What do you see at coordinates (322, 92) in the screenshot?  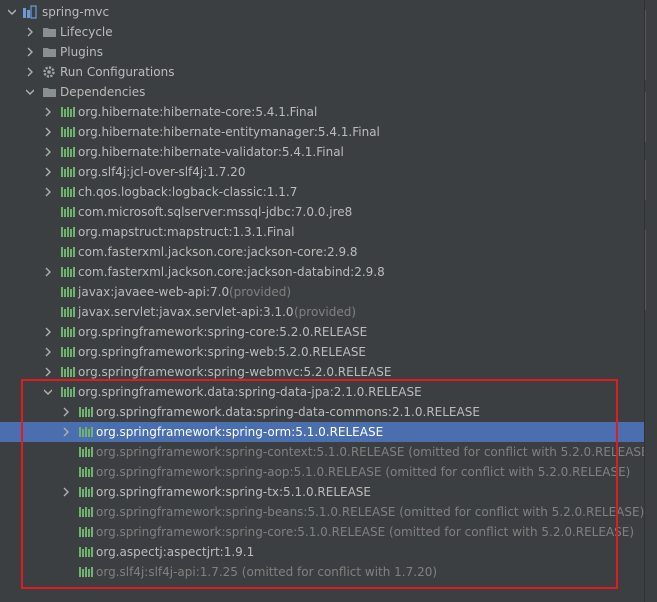 I see `tree-node-dependencies: Dependencies` at bounding box center [322, 92].